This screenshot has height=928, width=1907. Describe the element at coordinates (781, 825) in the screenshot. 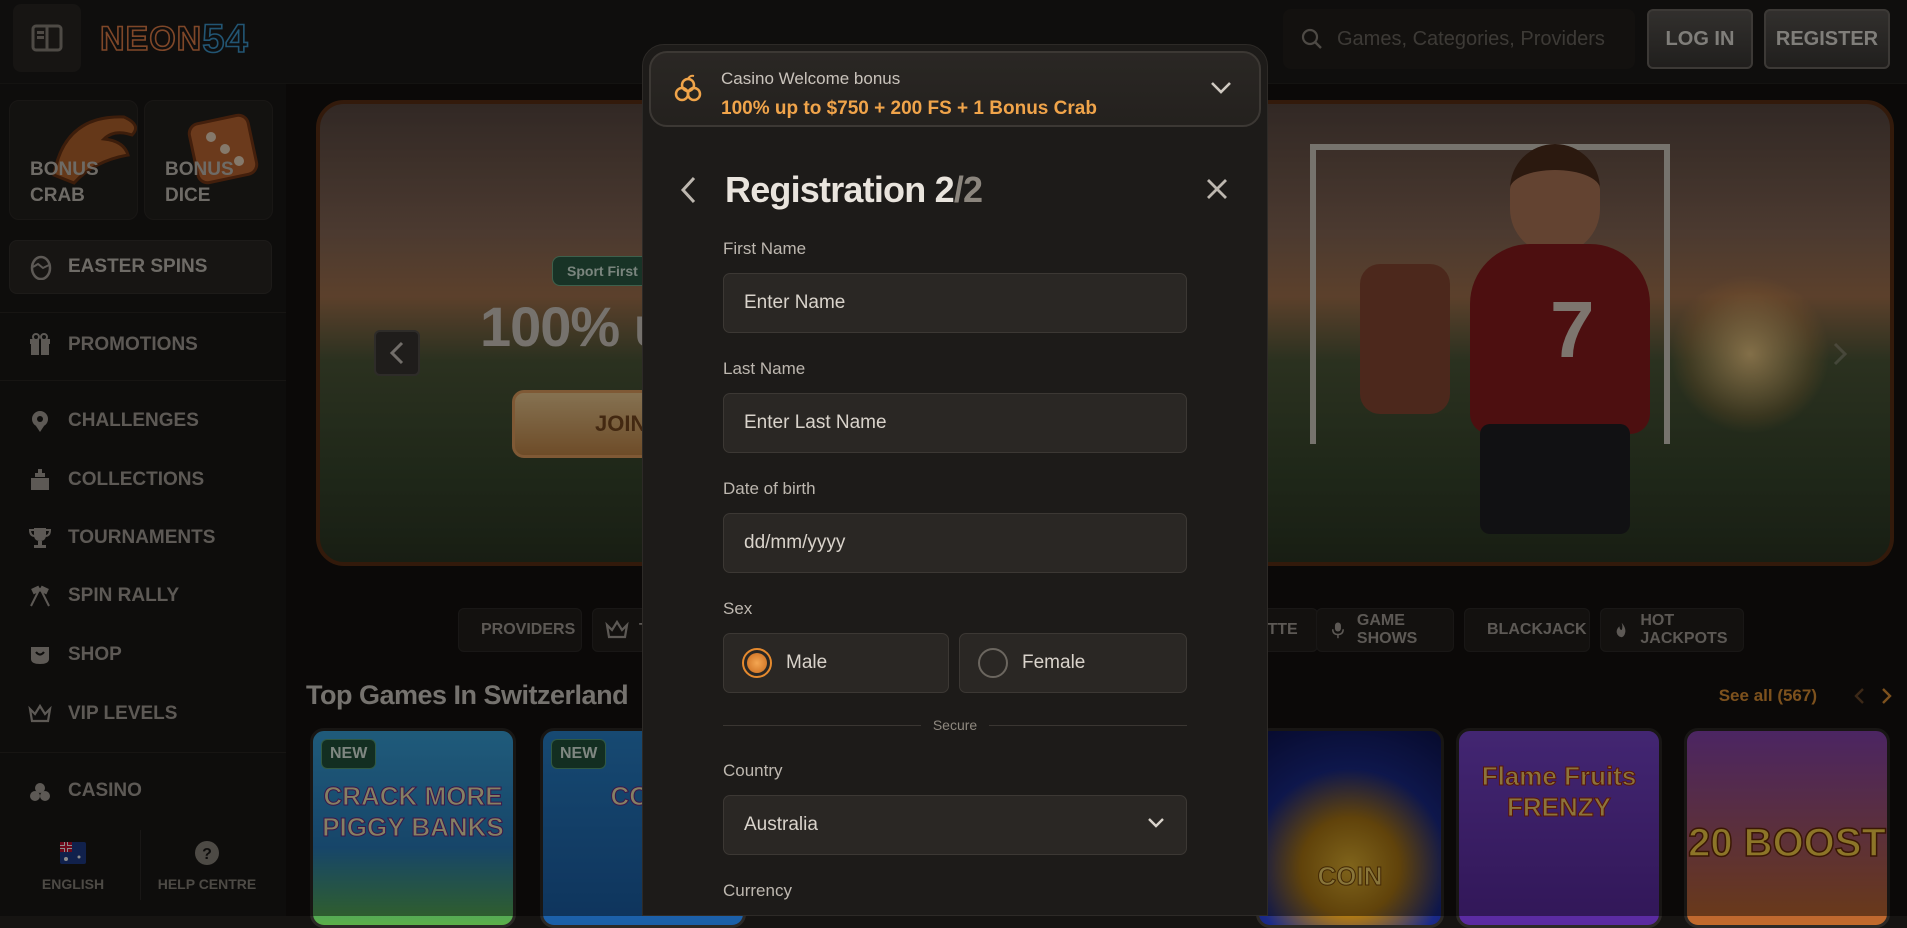

I see `country-value: Australia` at that location.